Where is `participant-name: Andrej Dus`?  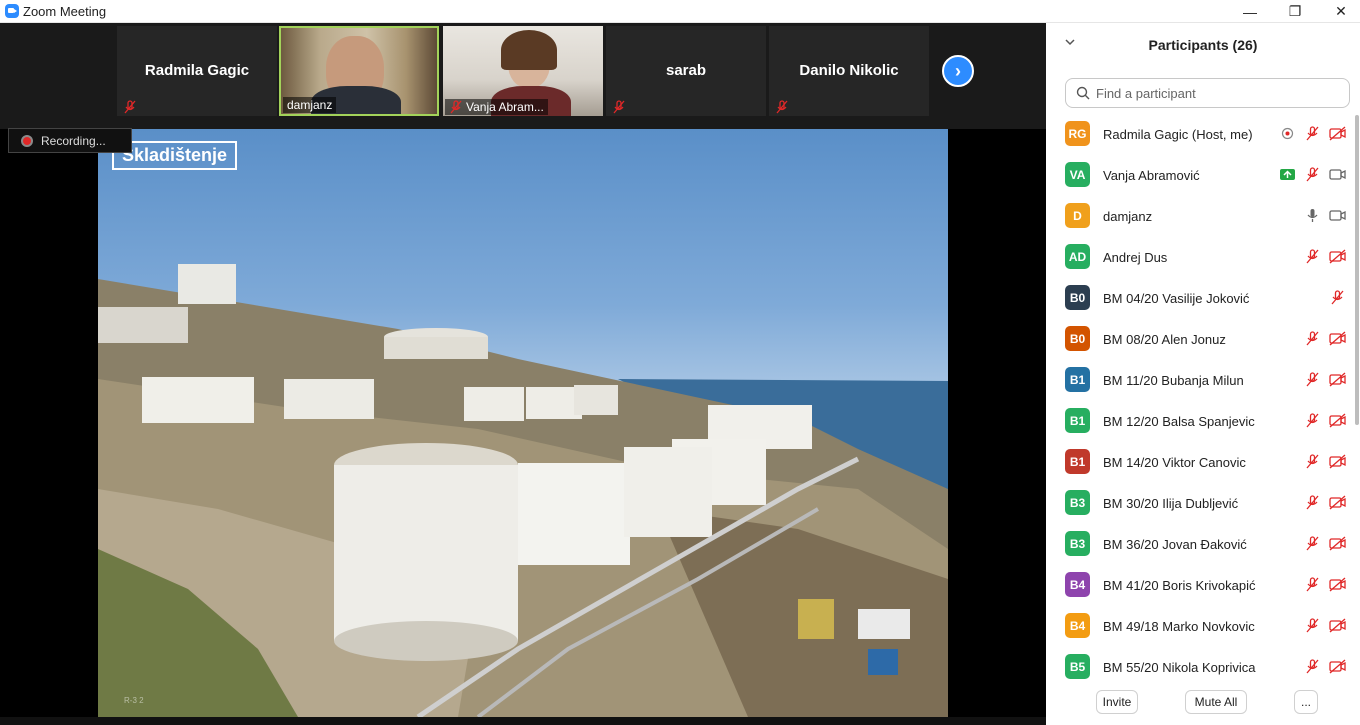 participant-name: Andrej Dus is located at coordinates (1135, 257).